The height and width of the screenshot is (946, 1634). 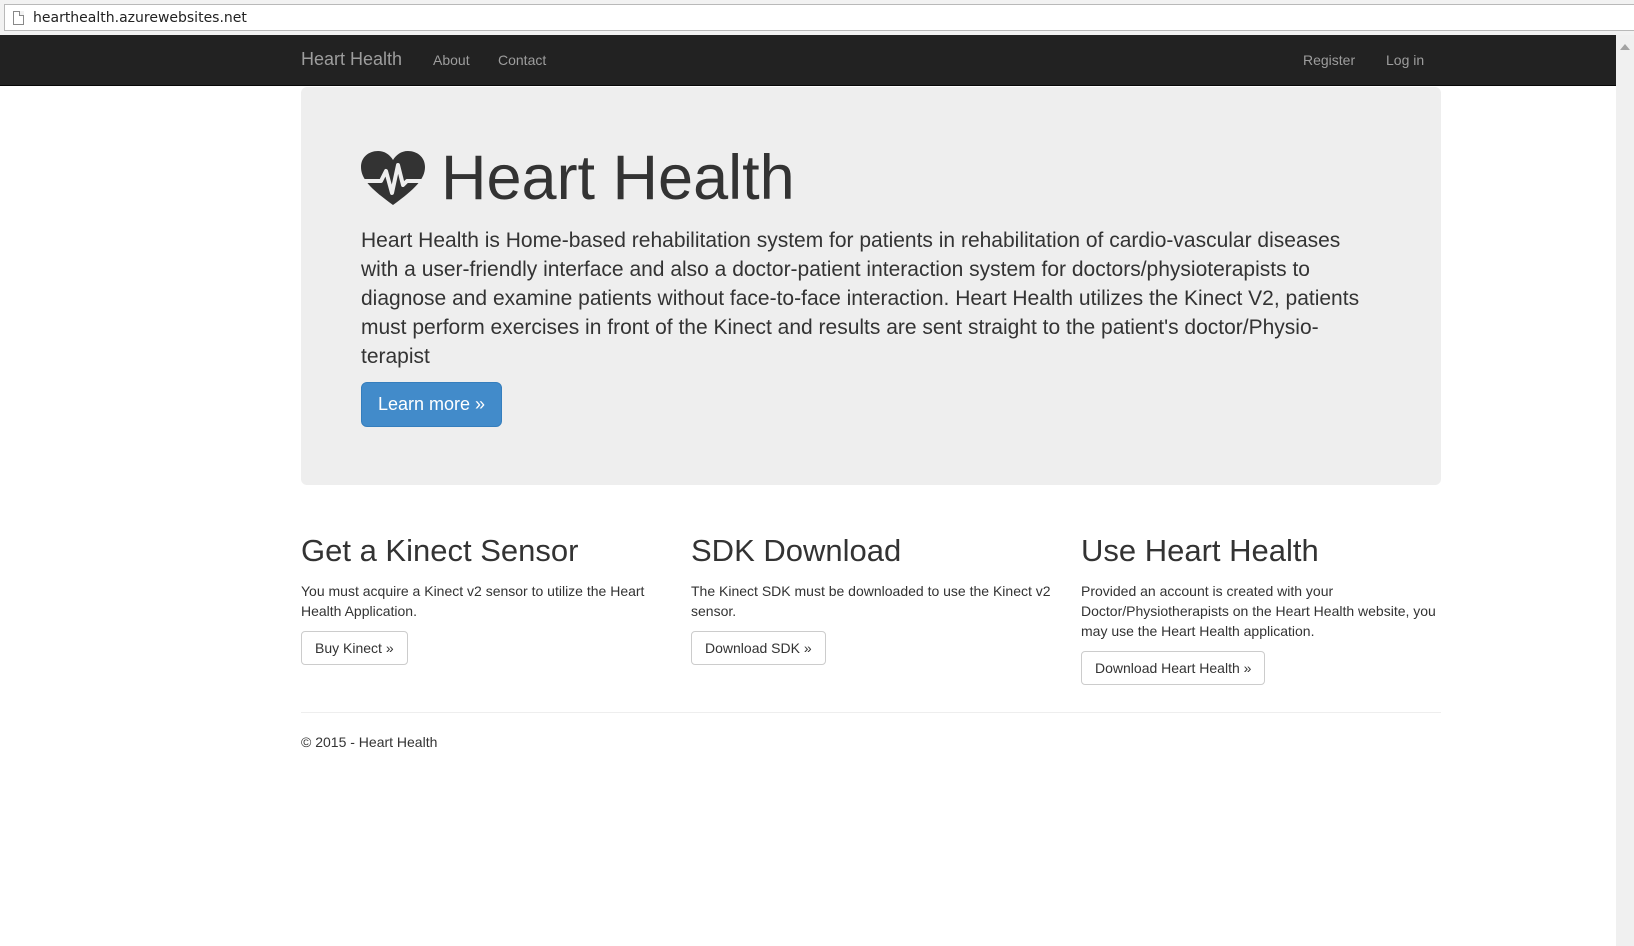 What do you see at coordinates (1625, 47) in the screenshot?
I see `scroll-up-arrow-icon` at bounding box center [1625, 47].